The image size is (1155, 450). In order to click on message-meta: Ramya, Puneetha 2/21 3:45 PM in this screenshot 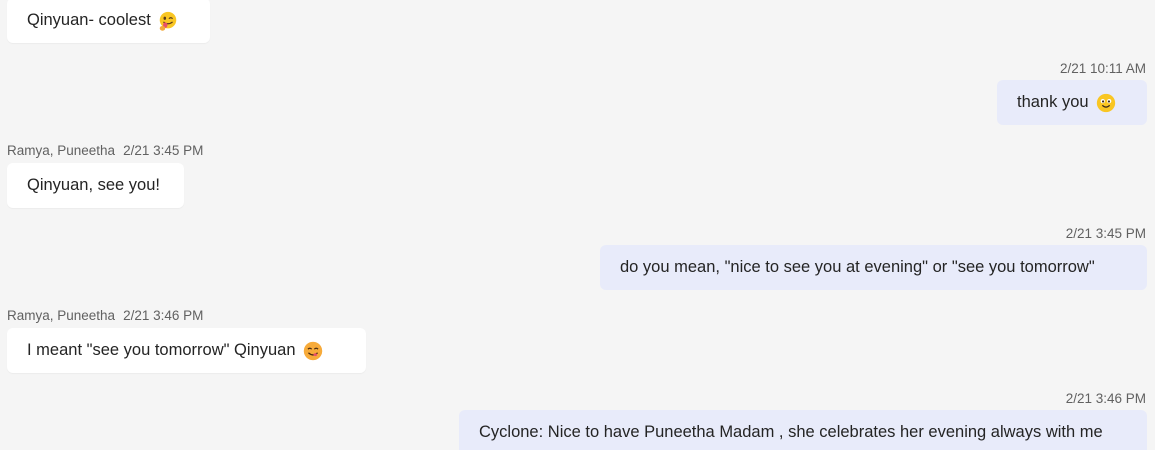, I will do `click(105, 150)`.